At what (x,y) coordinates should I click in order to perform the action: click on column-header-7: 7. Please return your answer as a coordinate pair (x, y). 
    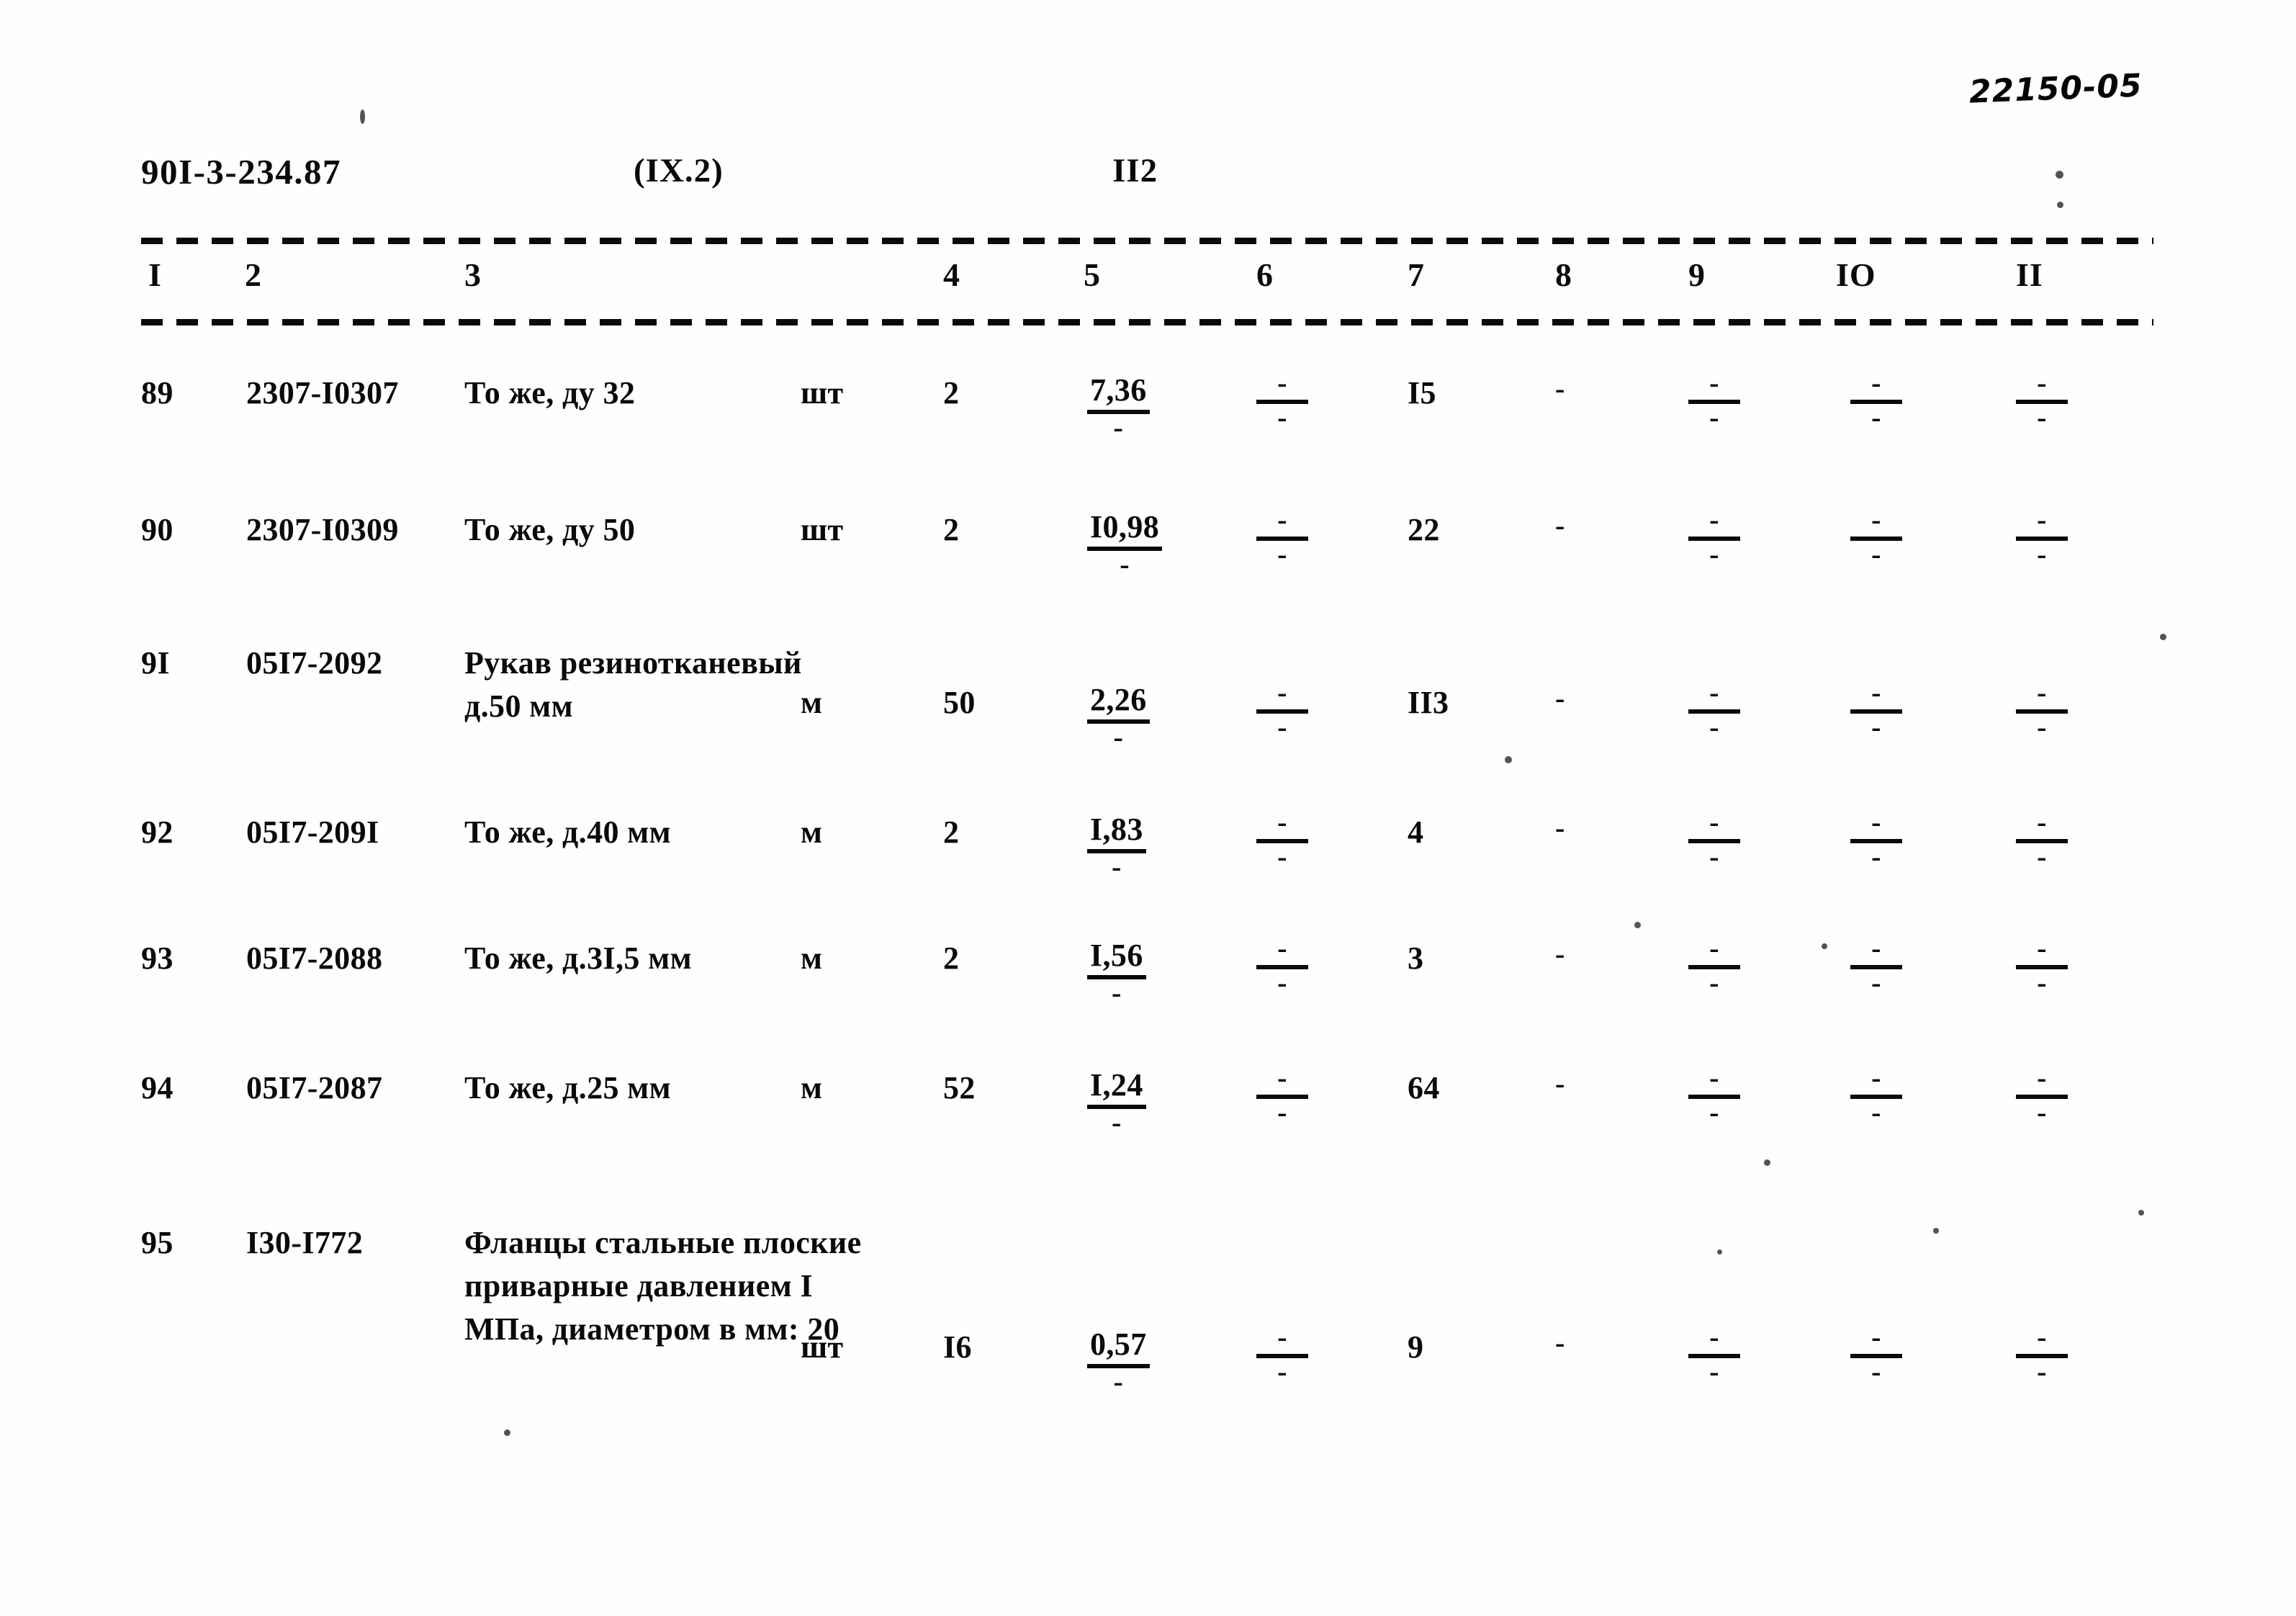
    Looking at the image, I should click on (1417, 274).